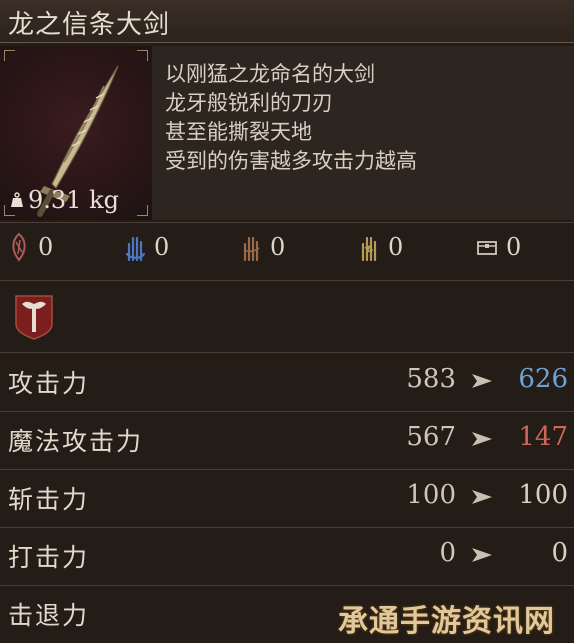 The image size is (574, 643). What do you see at coordinates (287, 440) in the screenshot?
I see `stat-row-magic-attack: 魔法攻击力 567 147` at bounding box center [287, 440].